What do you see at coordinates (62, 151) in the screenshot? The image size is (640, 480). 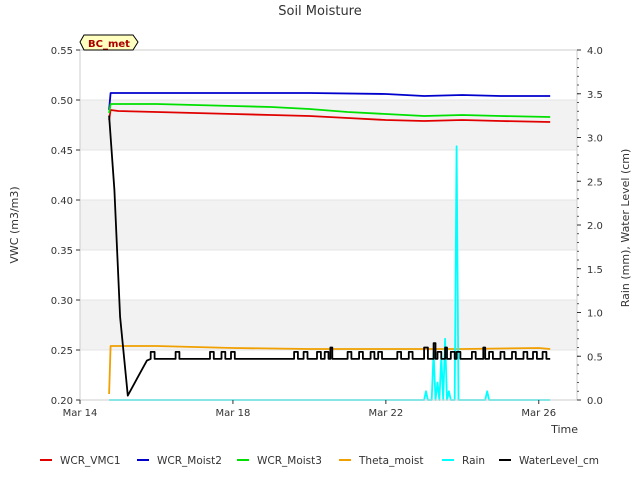 I see `y-tick-label: 0.45` at bounding box center [62, 151].